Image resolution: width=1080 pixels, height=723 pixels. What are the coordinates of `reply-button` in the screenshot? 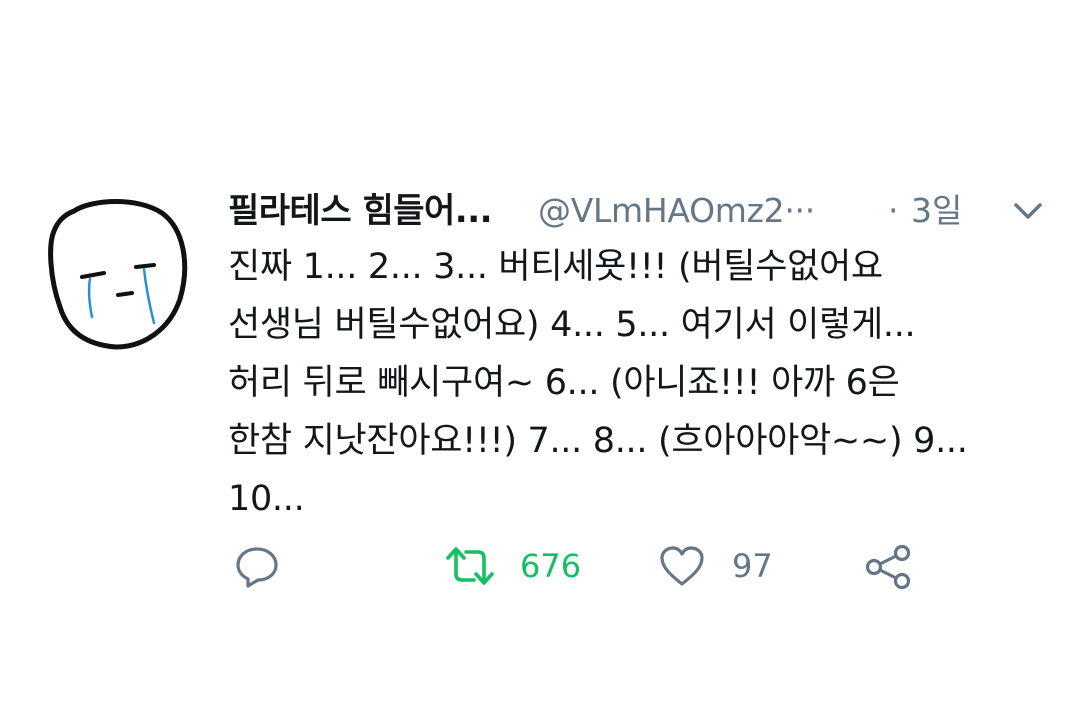 It's located at (264, 566).